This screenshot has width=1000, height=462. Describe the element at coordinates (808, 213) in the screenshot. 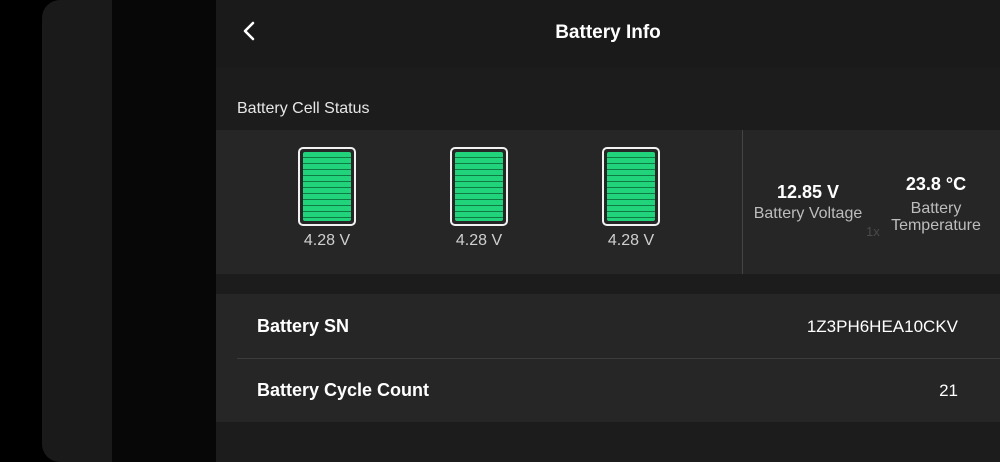

I see `battery-voltage-label: Battery Voltage` at that location.